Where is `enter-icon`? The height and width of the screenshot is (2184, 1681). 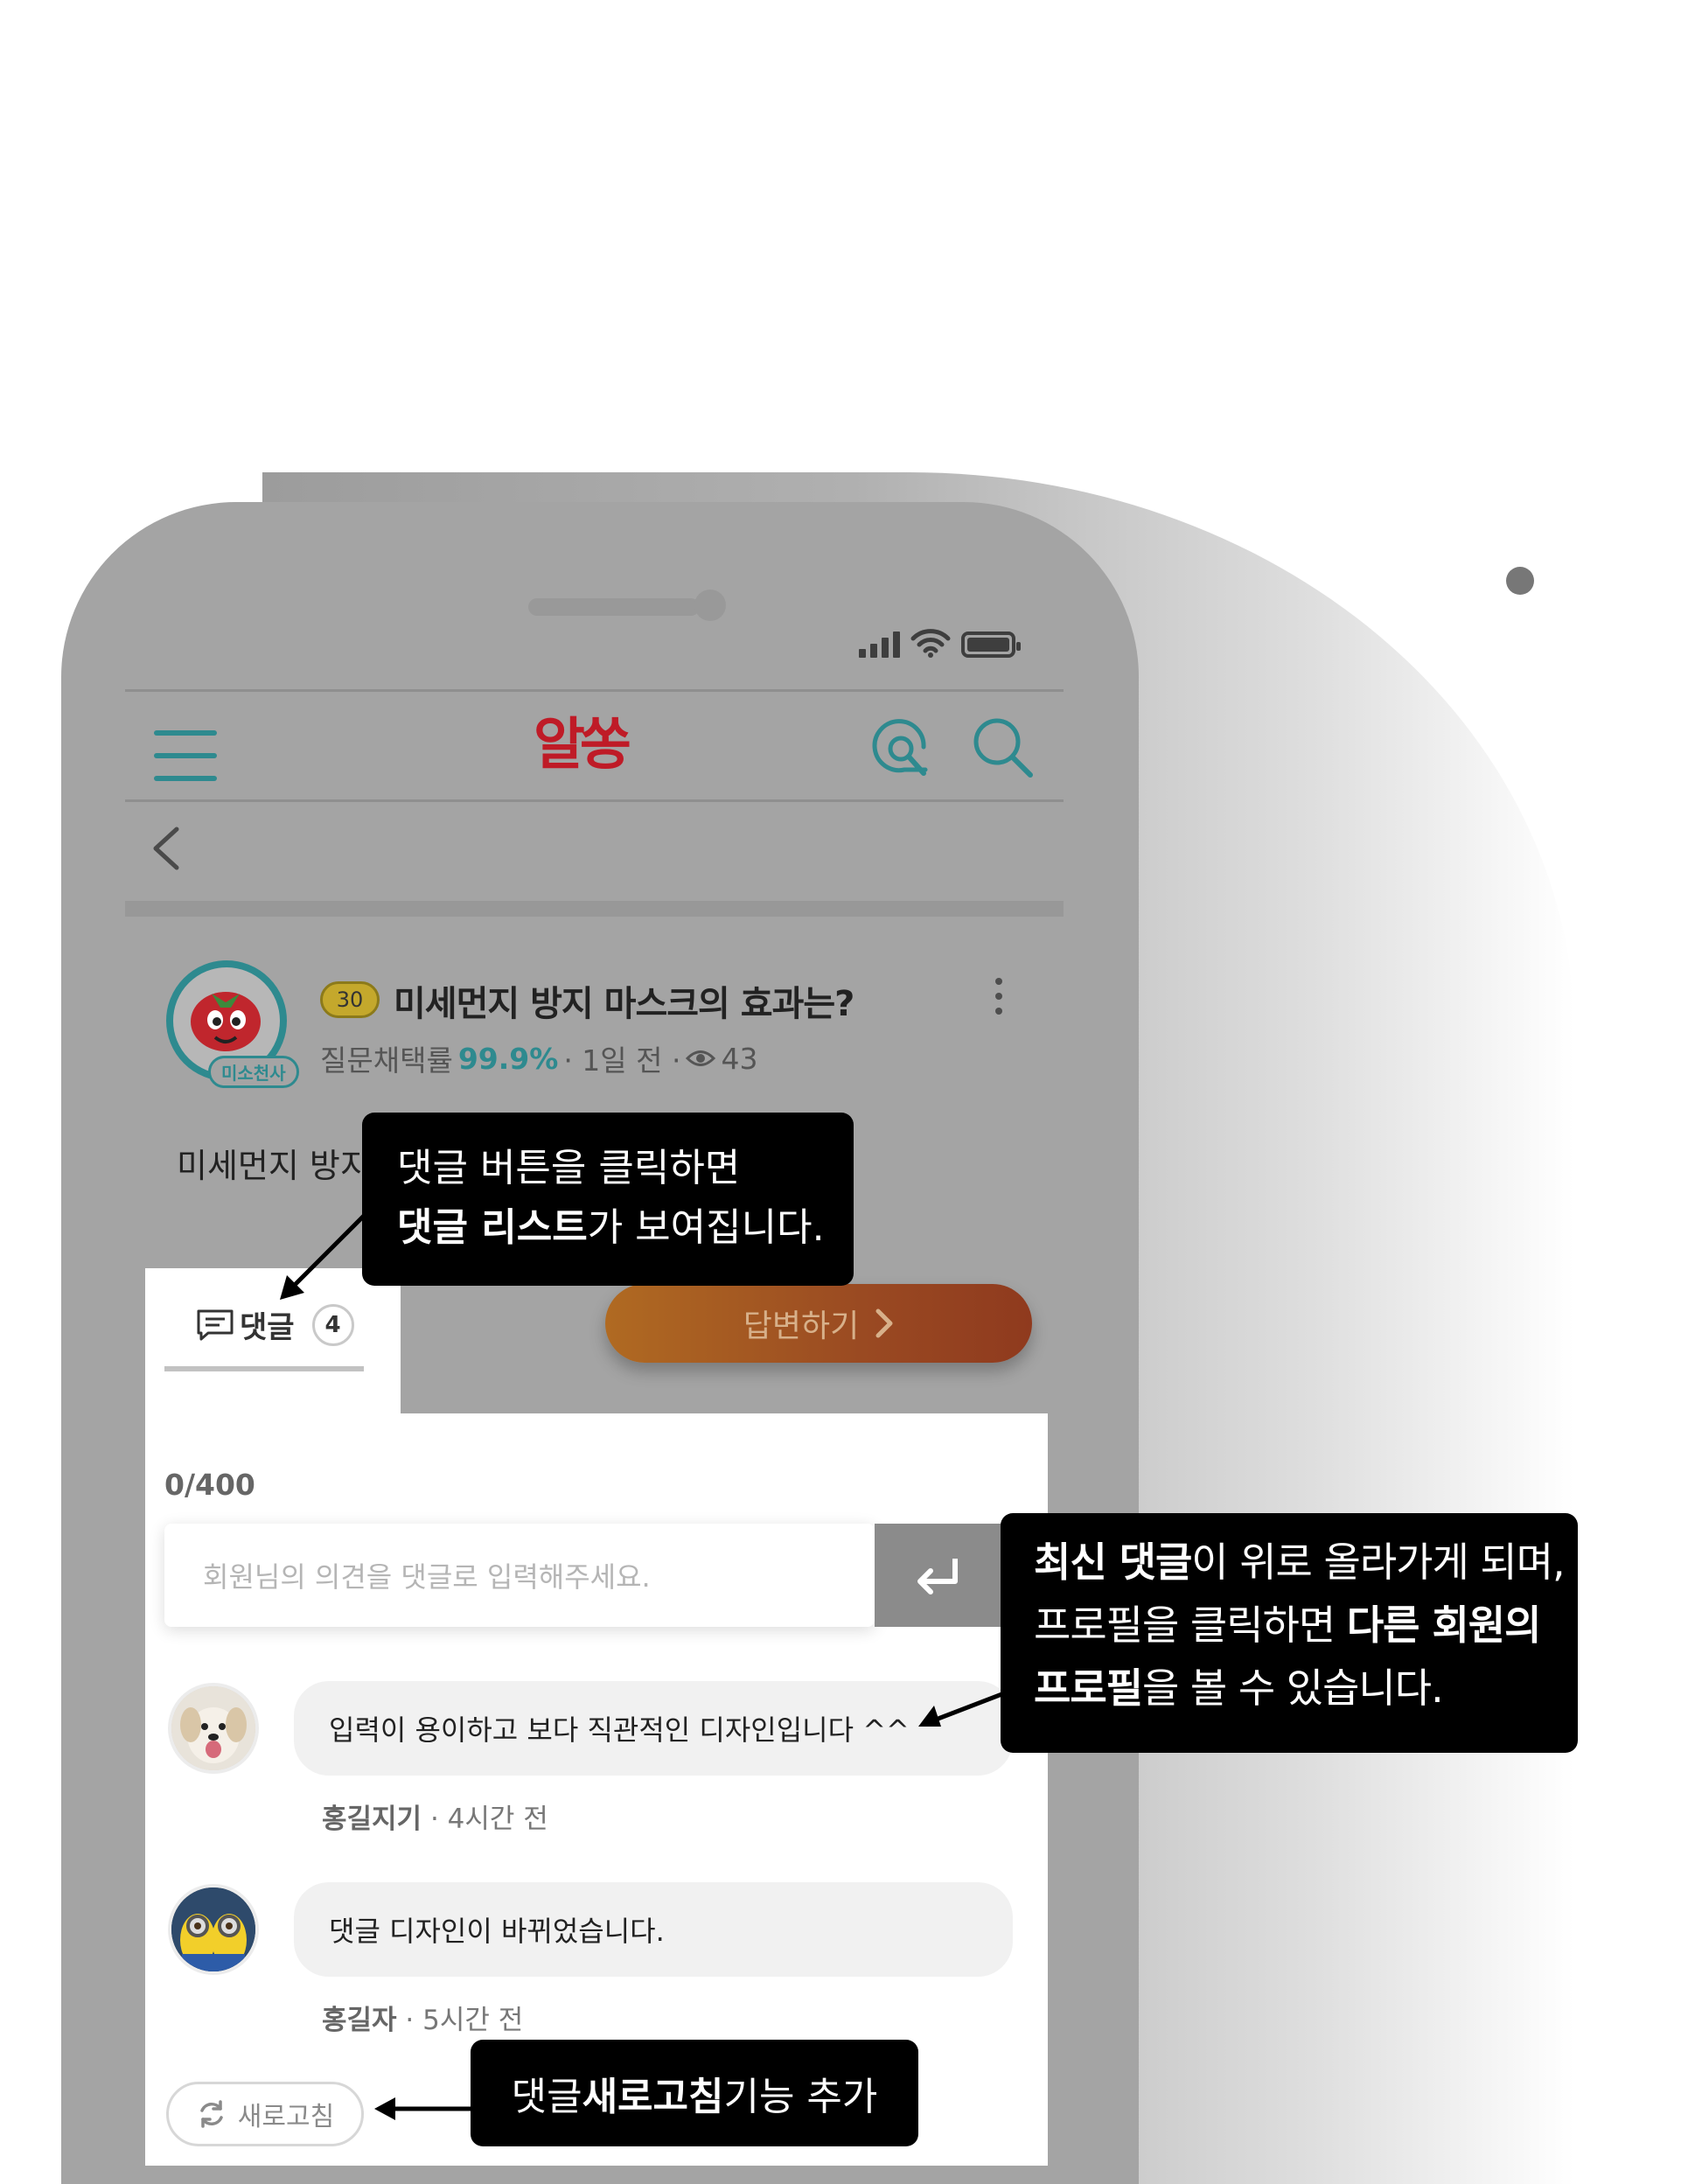 enter-icon is located at coordinates (937, 1576).